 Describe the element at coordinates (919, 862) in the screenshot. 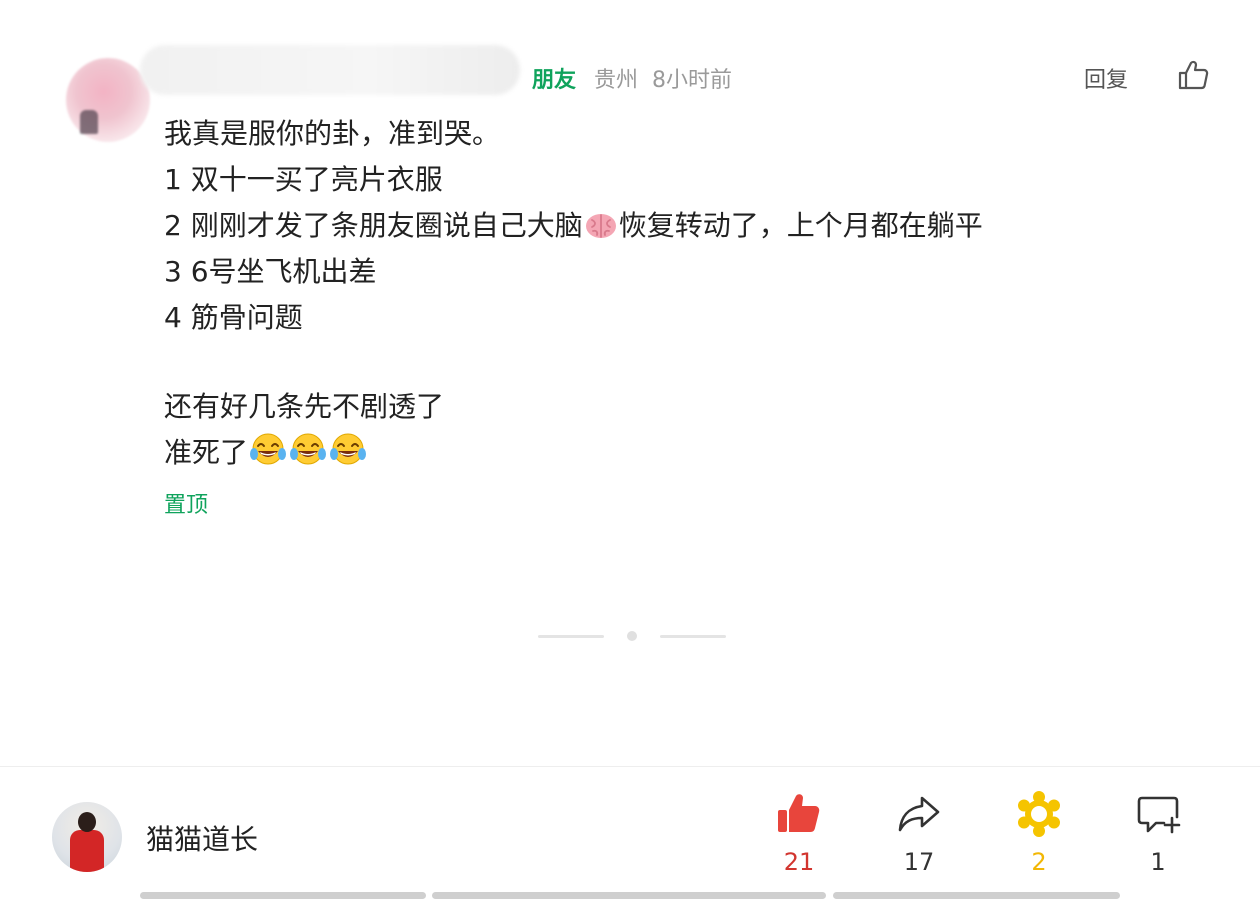

I see `share-count: 17` at that location.